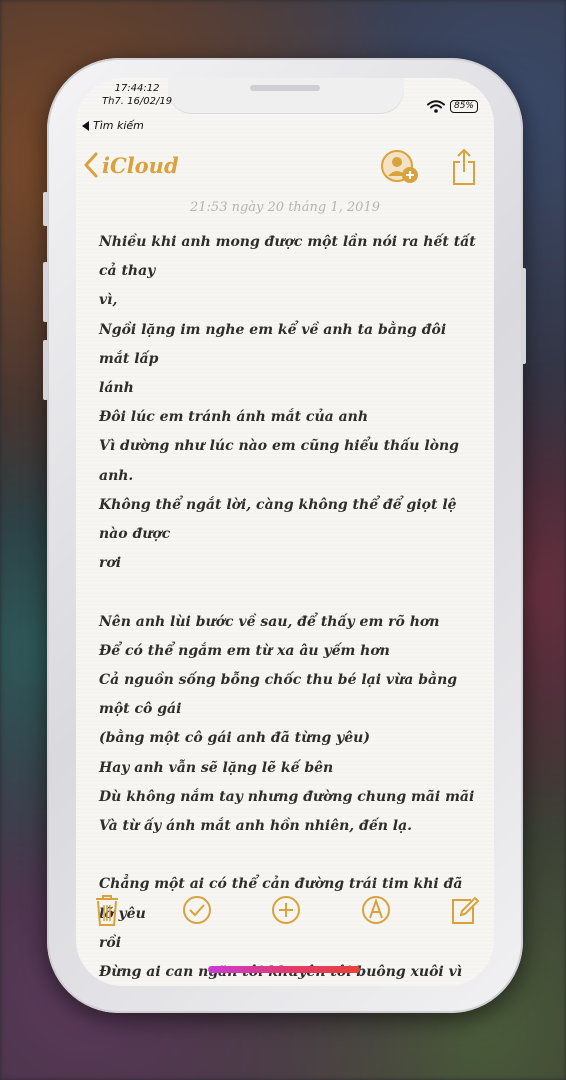 Image resolution: width=566 pixels, height=1080 pixels. I want to click on status-right: 85%, so click(452, 106).